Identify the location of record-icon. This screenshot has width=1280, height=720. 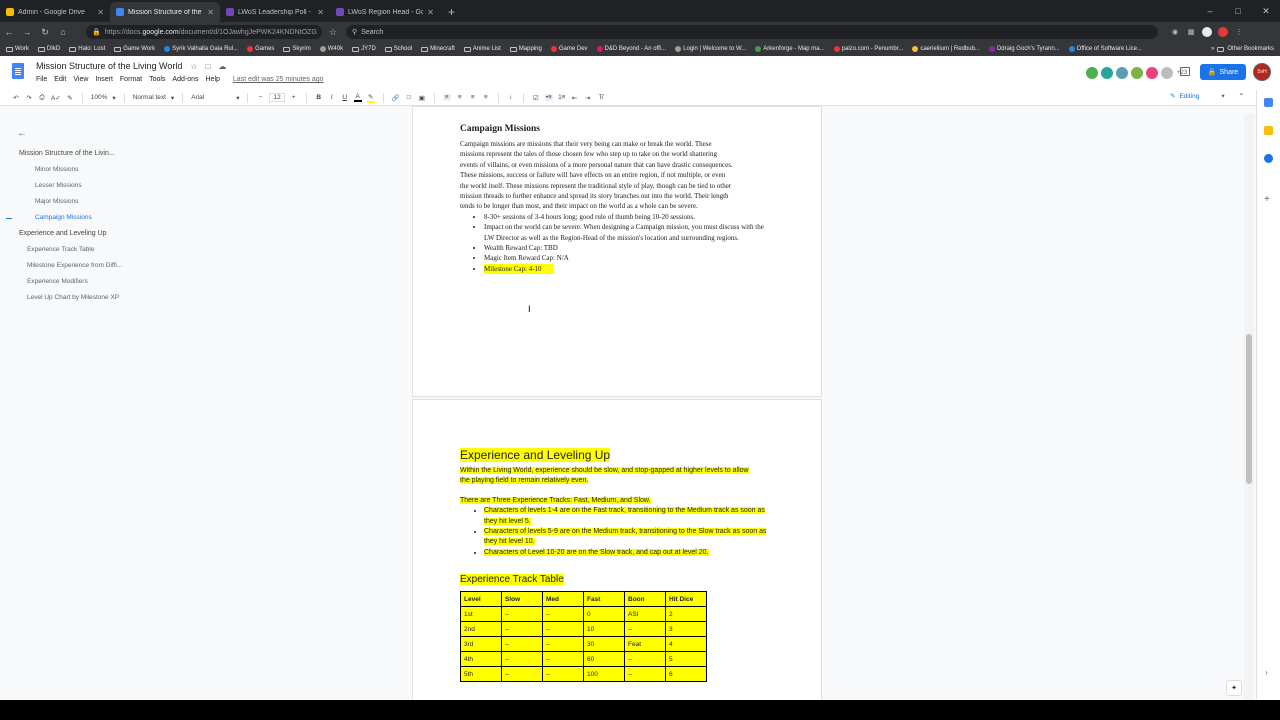
(1223, 32).